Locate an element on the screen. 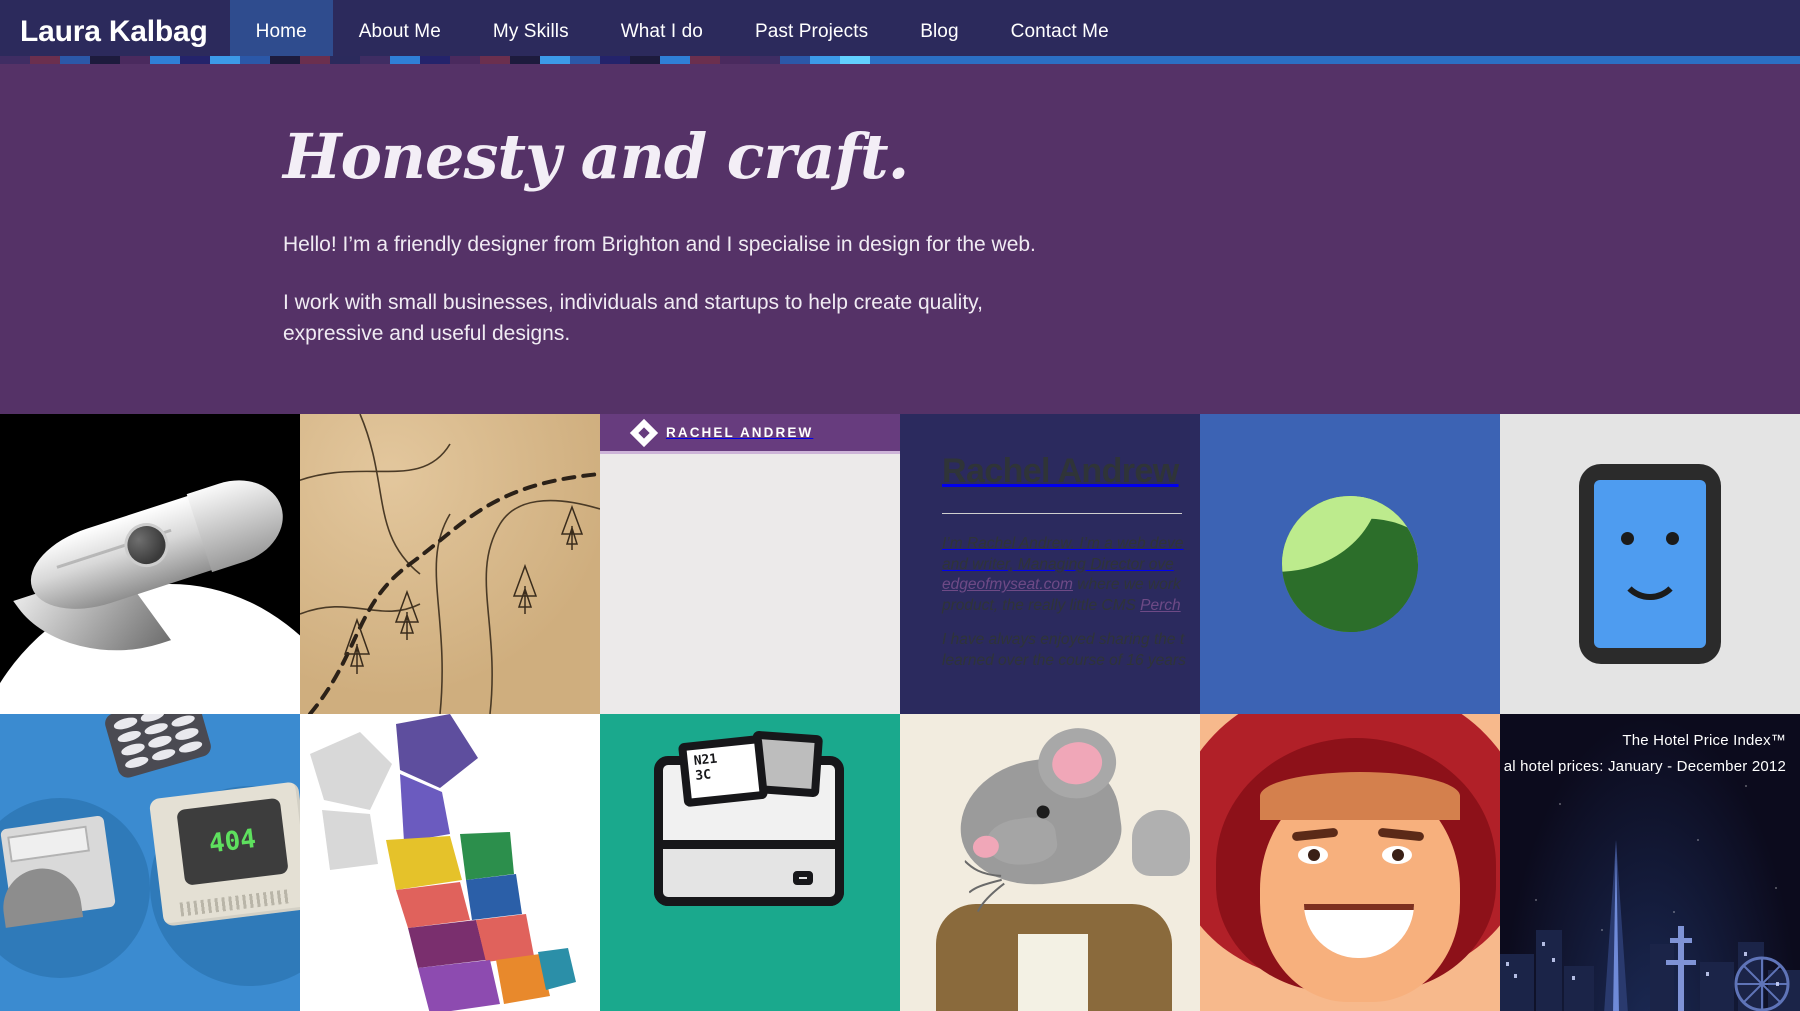 The image size is (1800, 1011). hotel-index-subtitle: al hotel prices: January - December 2012 is located at coordinates (1644, 766).